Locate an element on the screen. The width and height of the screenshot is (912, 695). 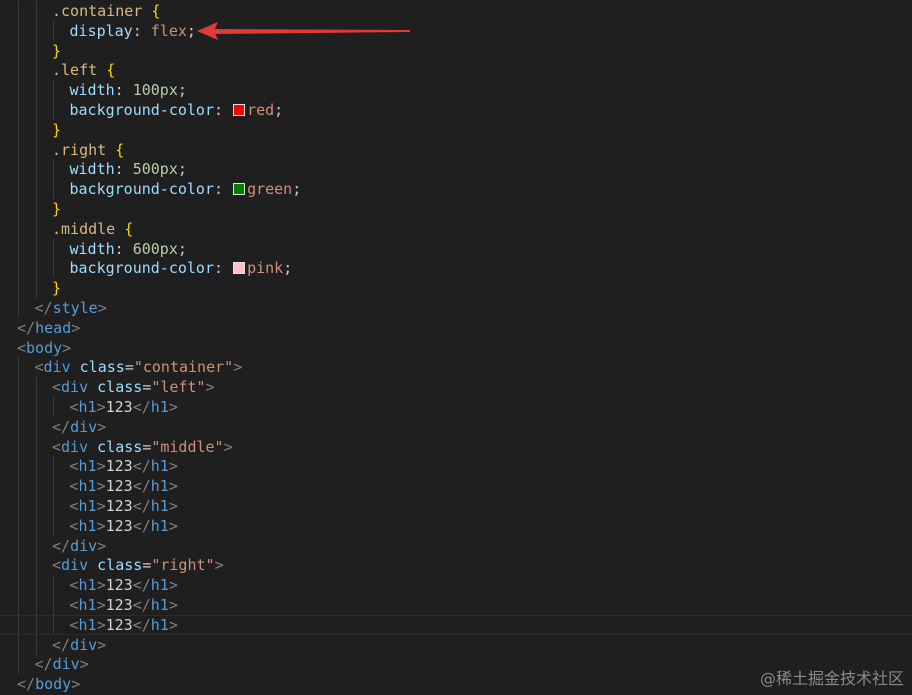
red-arrow-annotation is located at coordinates (303, 31).